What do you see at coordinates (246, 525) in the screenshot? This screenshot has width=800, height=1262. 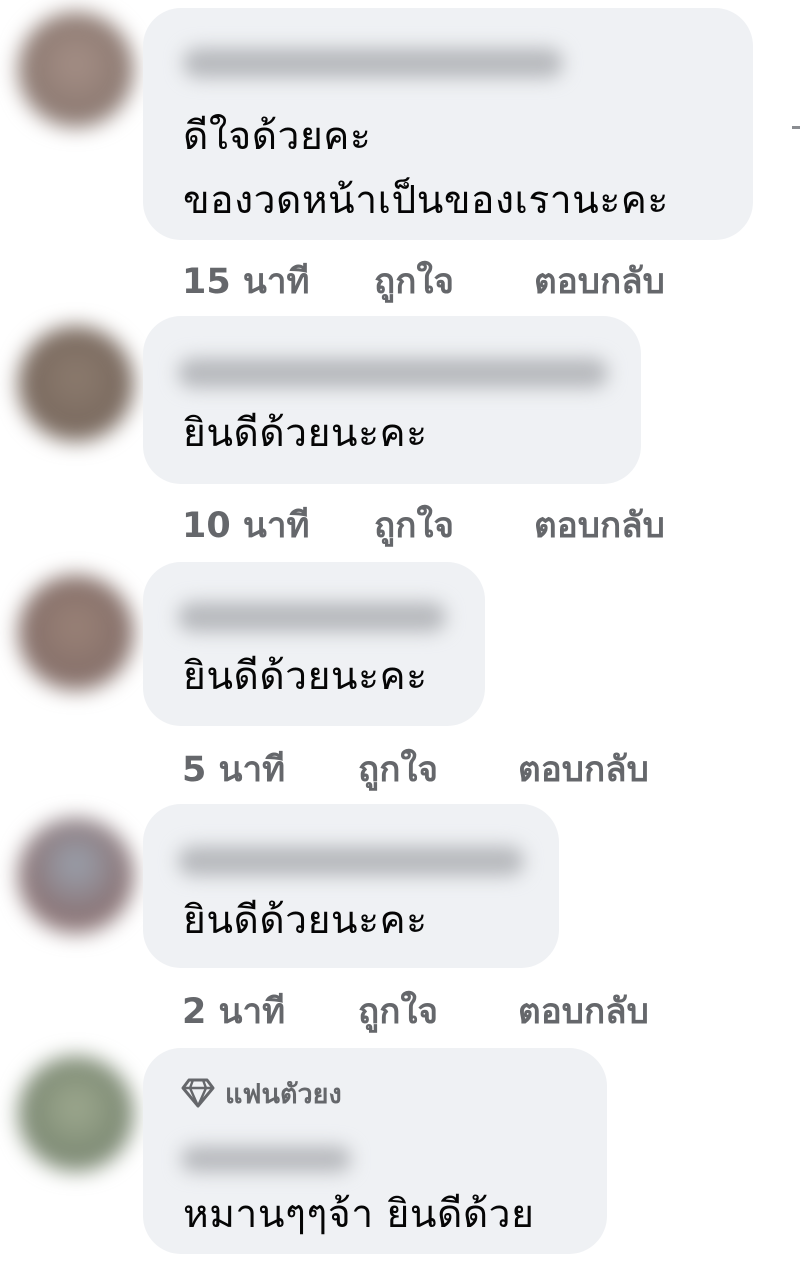 I see `timestamp: 10 นาที` at bounding box center [246, 525].